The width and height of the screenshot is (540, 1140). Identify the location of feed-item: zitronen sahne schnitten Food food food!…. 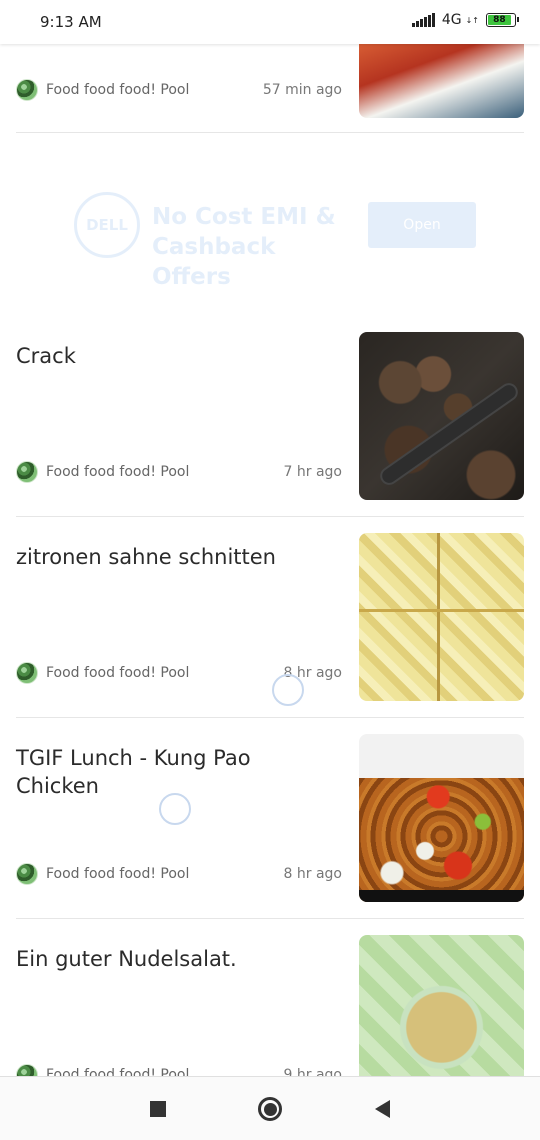
(270, 617).